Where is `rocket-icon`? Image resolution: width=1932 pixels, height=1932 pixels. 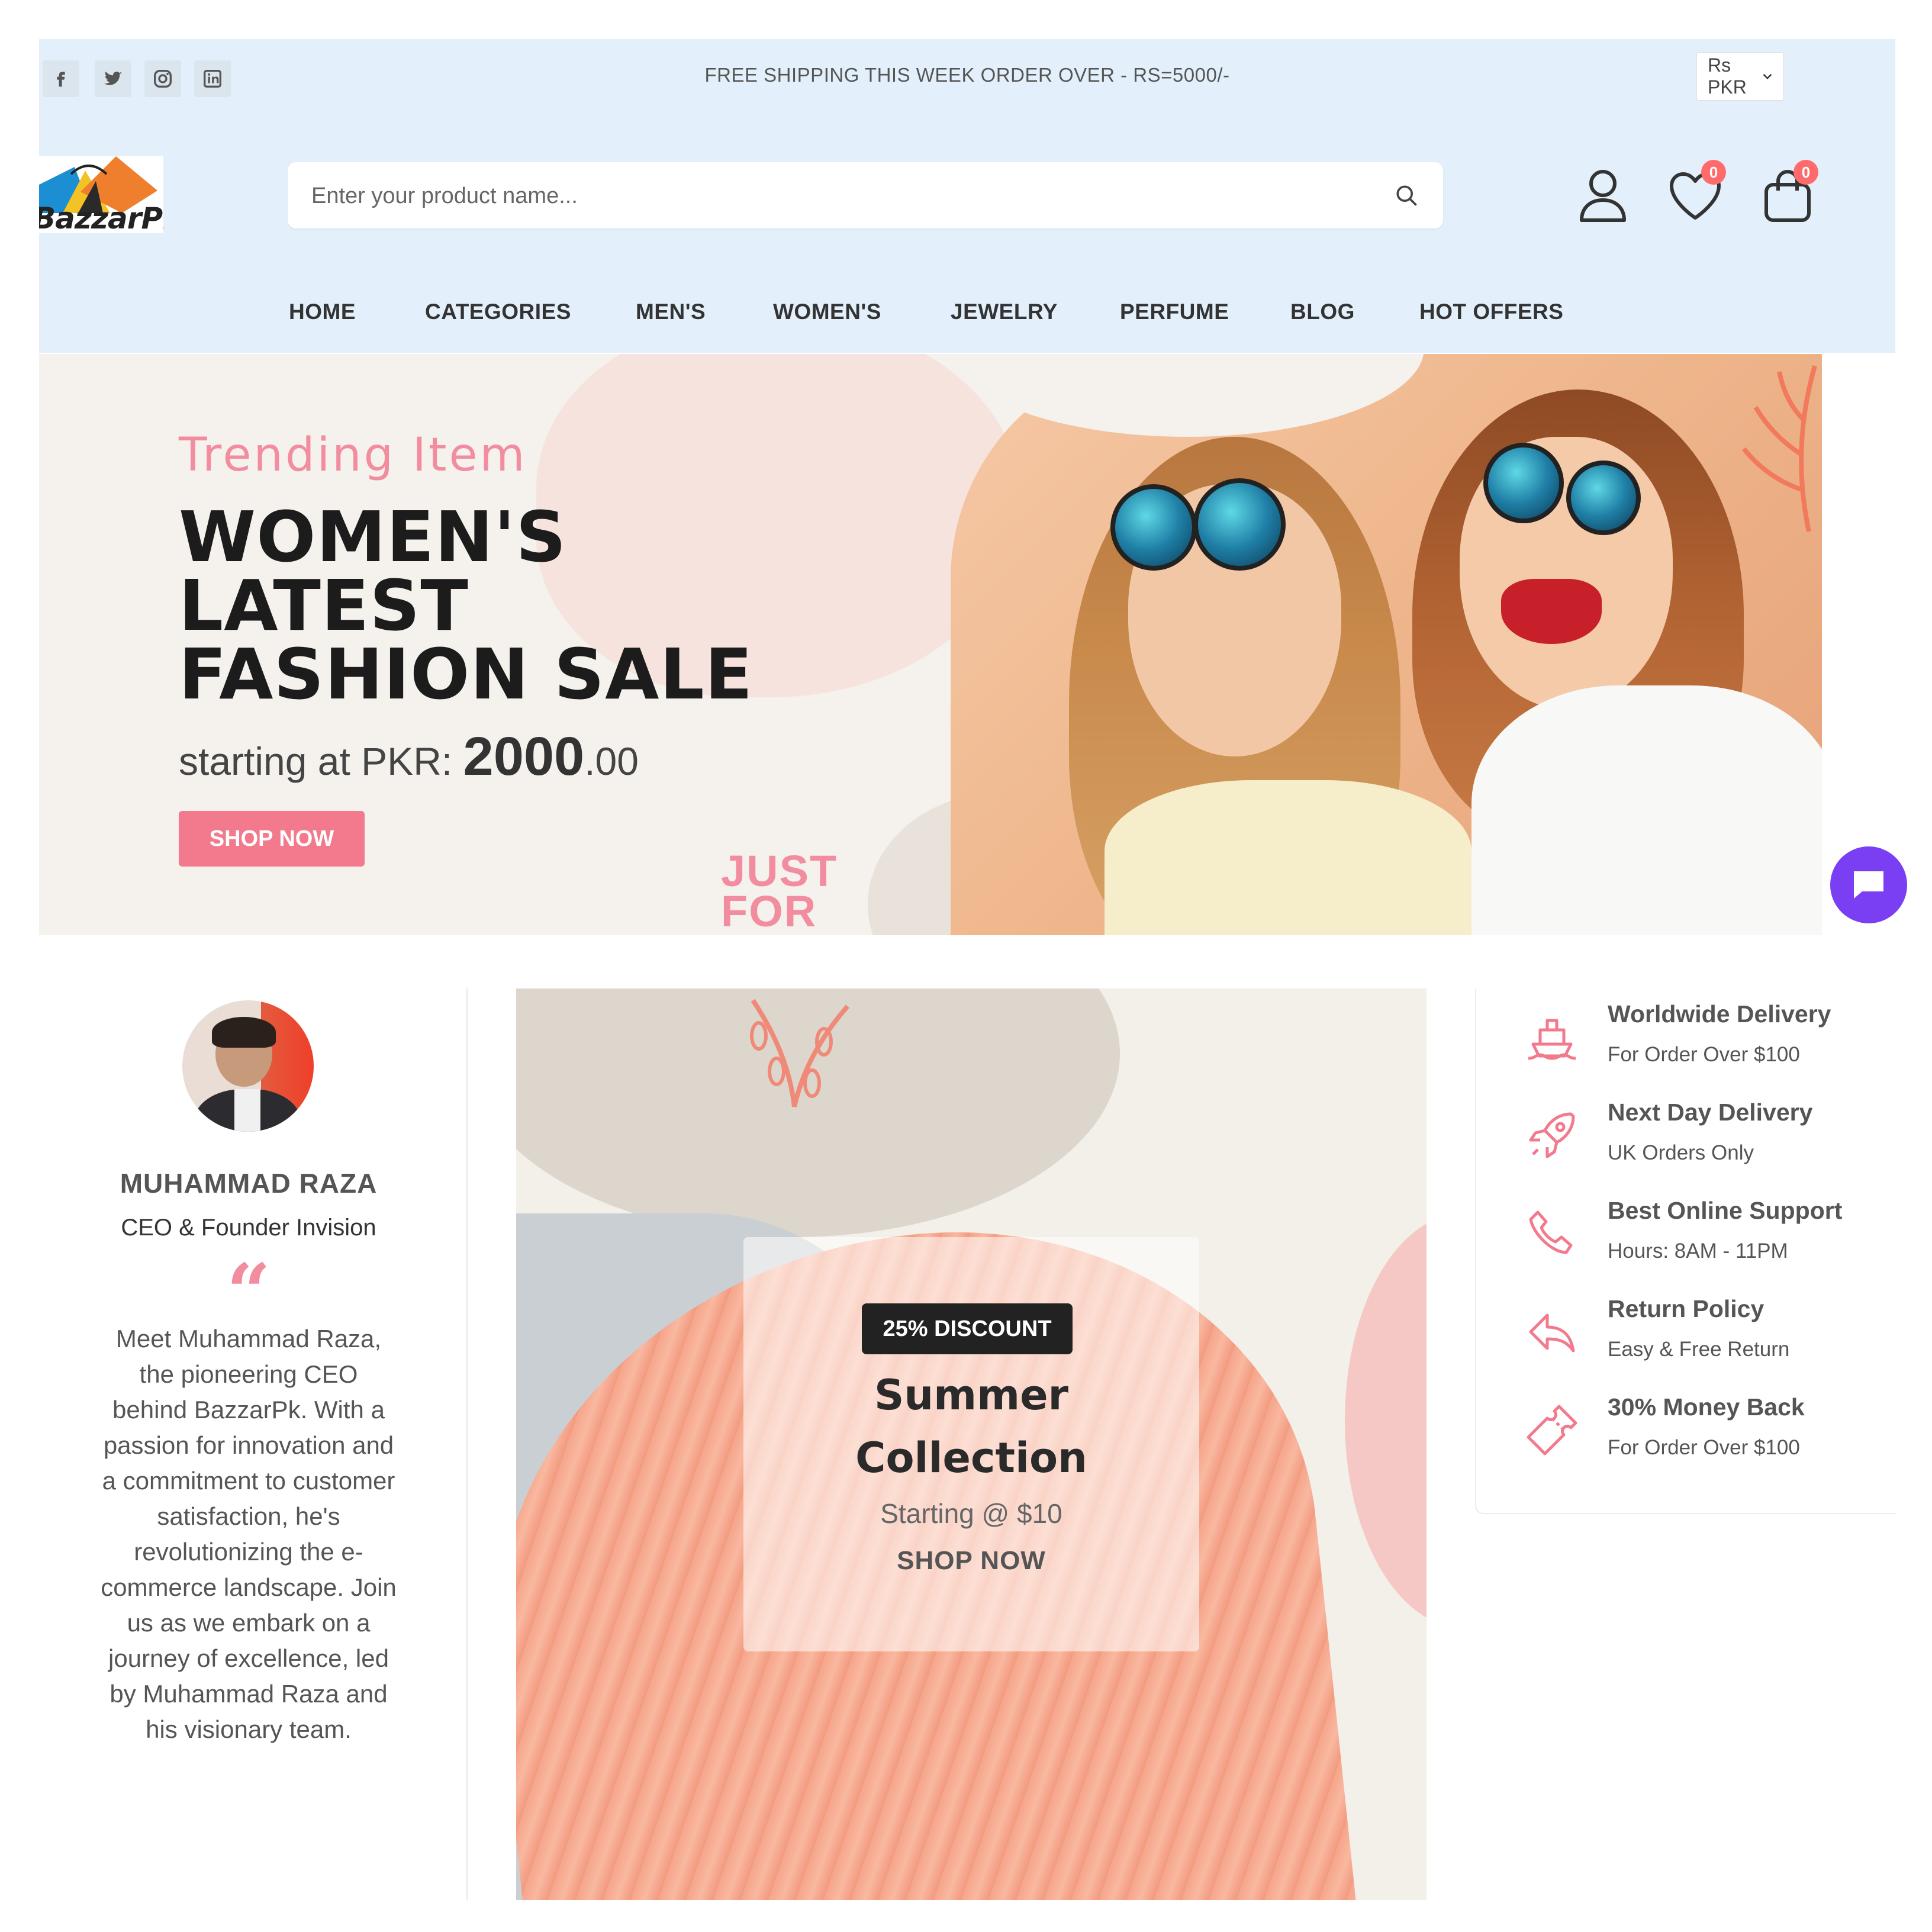 rocket-icon is located at coordinates (1552, 1135).